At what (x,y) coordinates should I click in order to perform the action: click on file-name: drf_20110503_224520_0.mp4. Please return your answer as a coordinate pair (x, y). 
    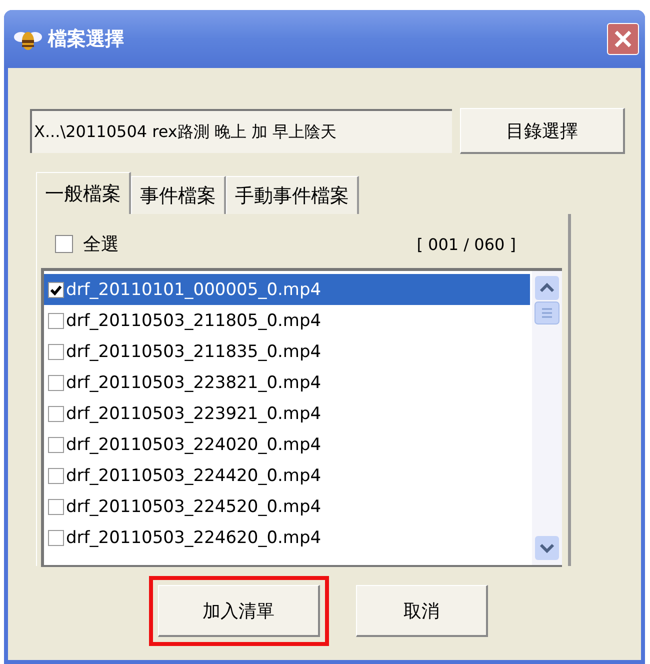
    Looking at the image, I should click on (194, 506).